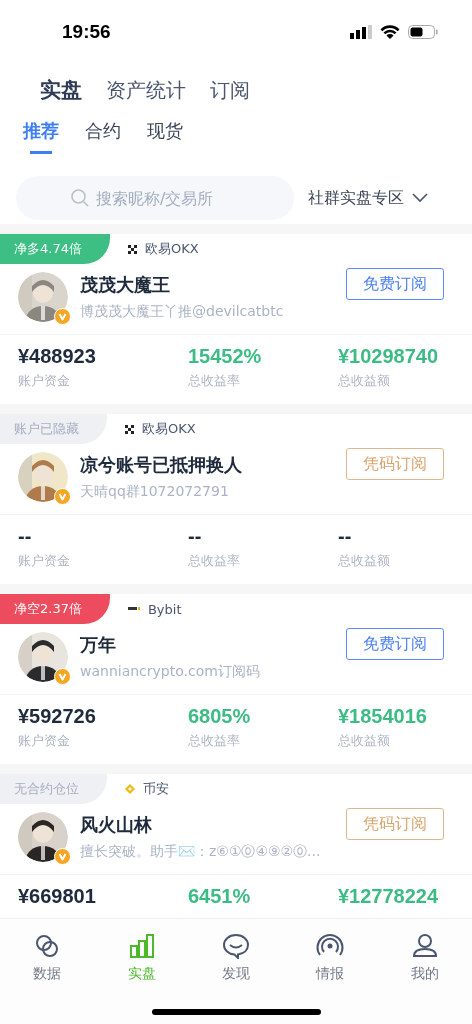  Describe the element at coordinates (57, 896) in the screenshot. I see `stat-value: ¥669801` at that location.